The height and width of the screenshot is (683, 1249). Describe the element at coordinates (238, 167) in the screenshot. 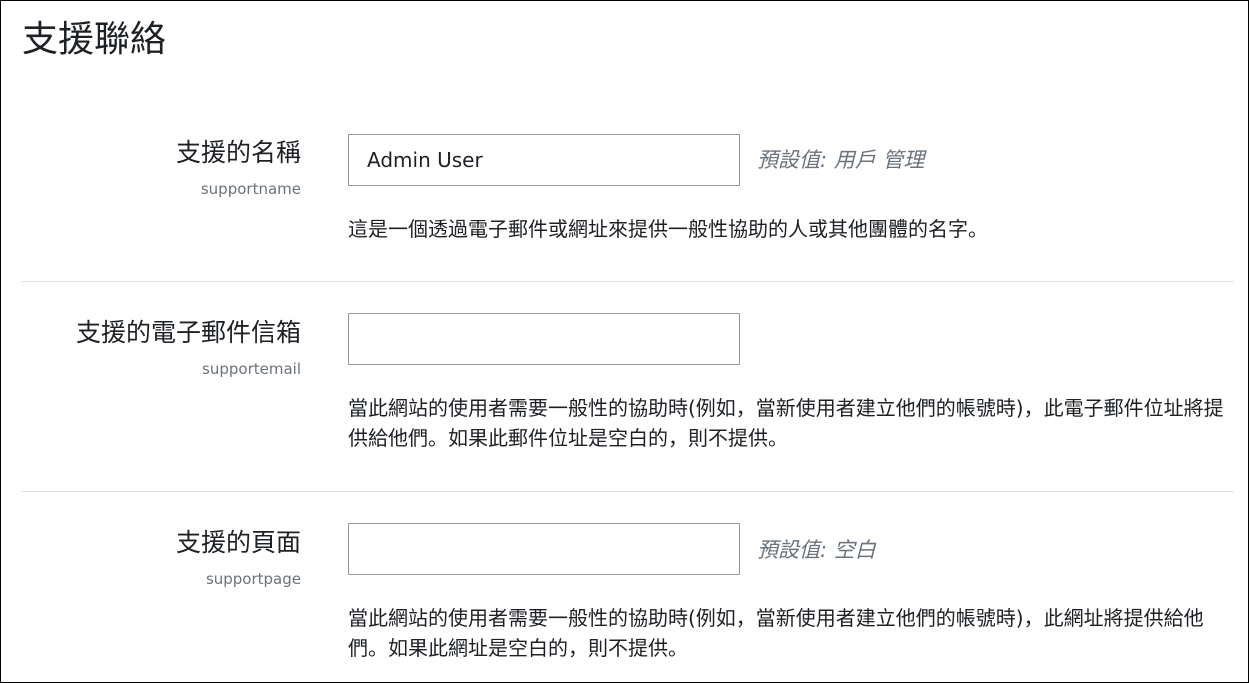

I see `setting-label-group: 支援的名稱 supportname` at that location.